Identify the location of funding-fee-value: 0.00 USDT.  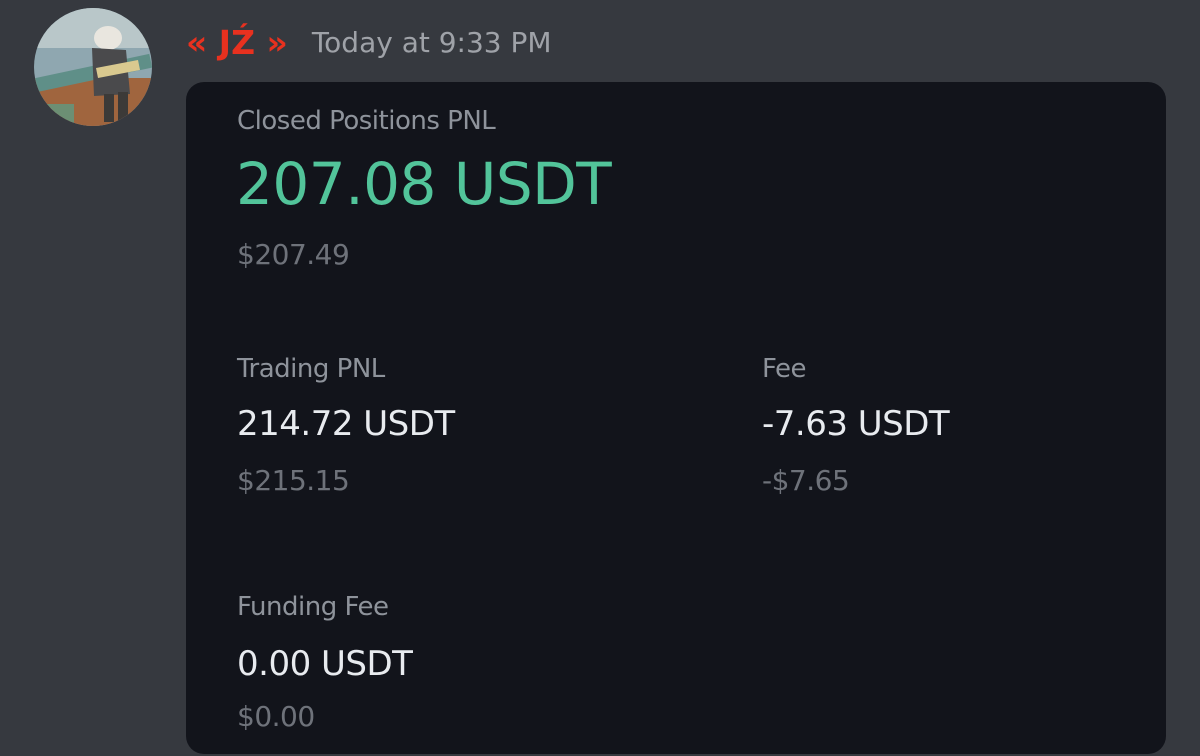
(325, 664).